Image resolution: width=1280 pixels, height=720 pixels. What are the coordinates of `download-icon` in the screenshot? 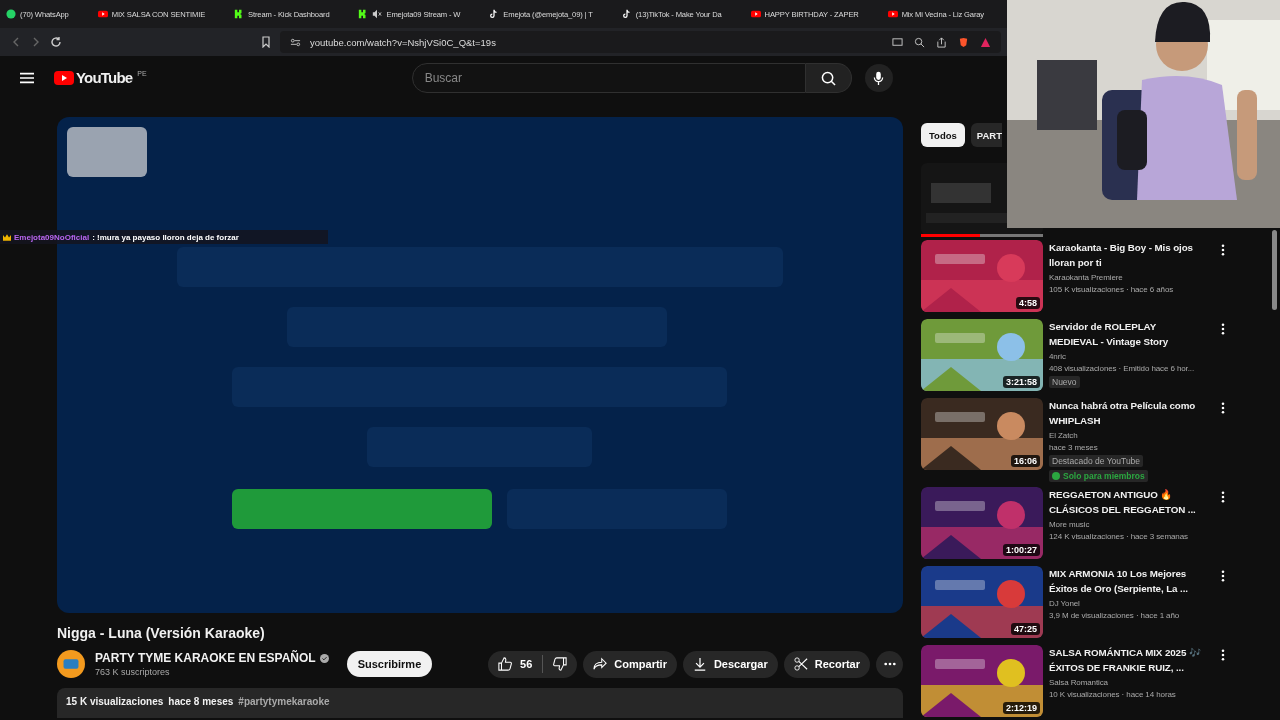 It's located at (699, 664).